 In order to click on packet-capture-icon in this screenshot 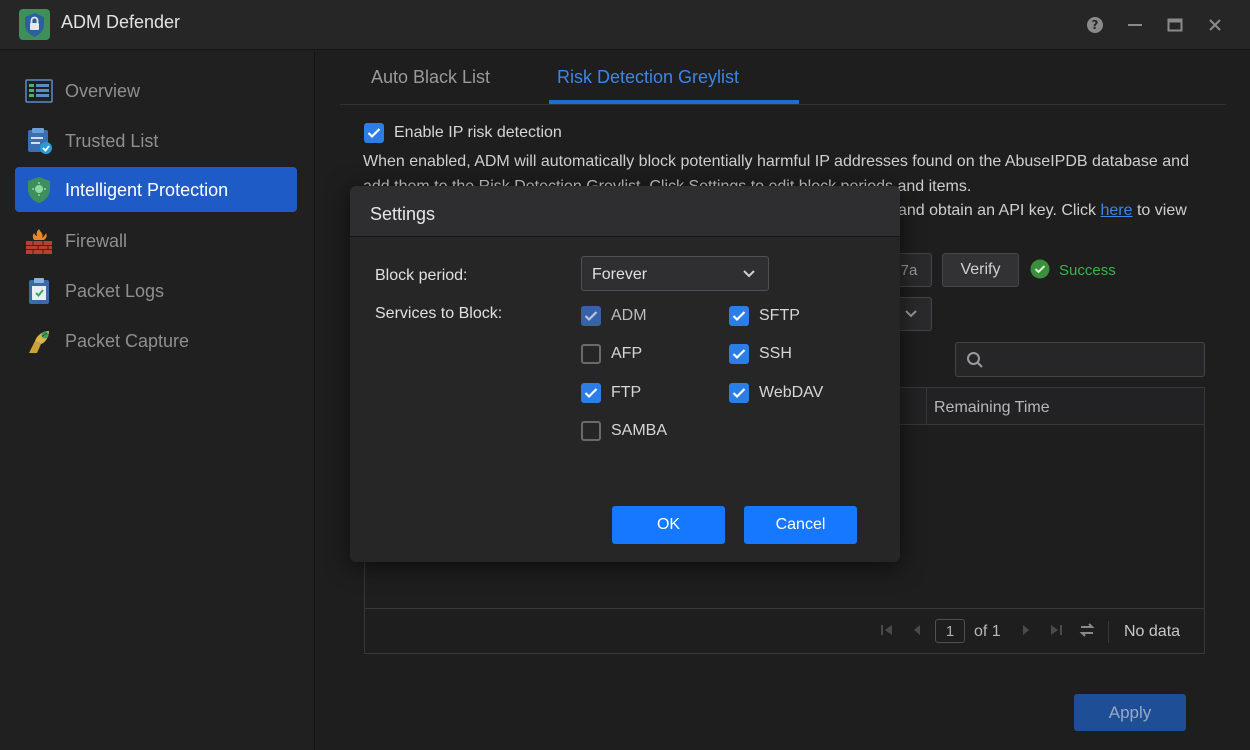, I will do `click(39, 342)`.